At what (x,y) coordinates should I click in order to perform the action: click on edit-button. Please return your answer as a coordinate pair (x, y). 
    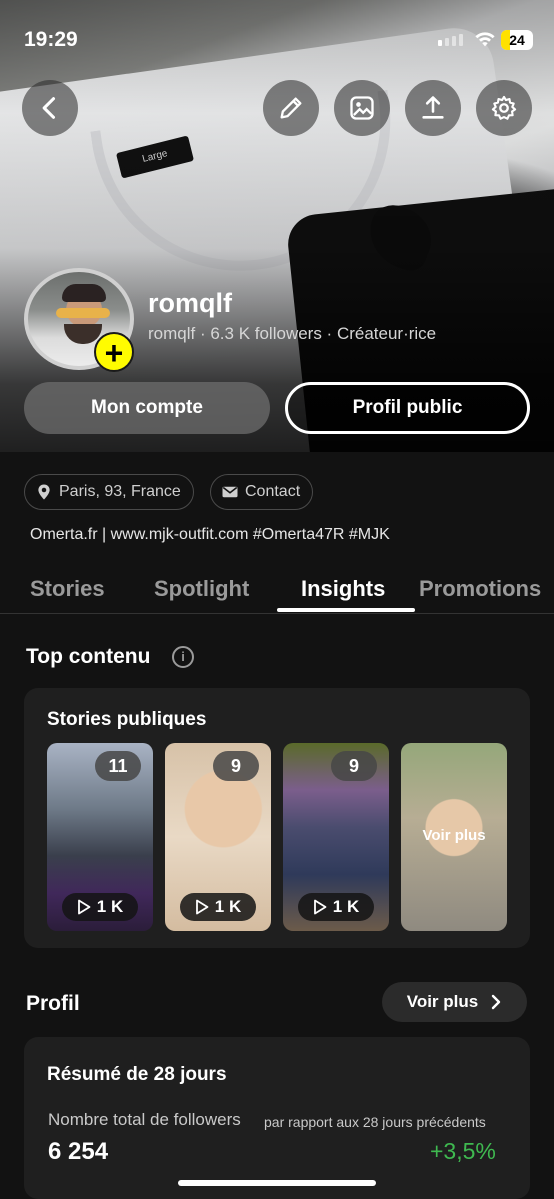
    Looking at the image, I should click on (291, 108).